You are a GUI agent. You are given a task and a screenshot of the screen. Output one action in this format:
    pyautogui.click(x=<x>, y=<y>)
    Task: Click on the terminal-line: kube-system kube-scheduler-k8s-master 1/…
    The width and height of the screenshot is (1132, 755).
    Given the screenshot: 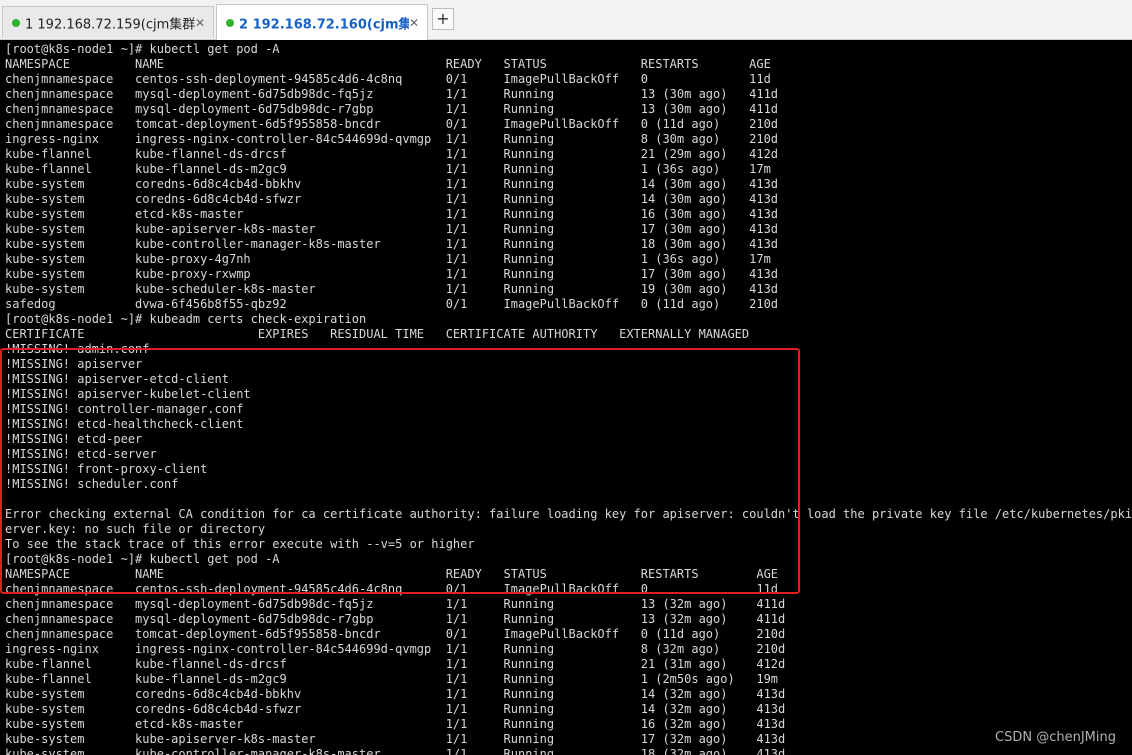 What is the action you would take?
    pyautogui.click(x=392, y=289)
    